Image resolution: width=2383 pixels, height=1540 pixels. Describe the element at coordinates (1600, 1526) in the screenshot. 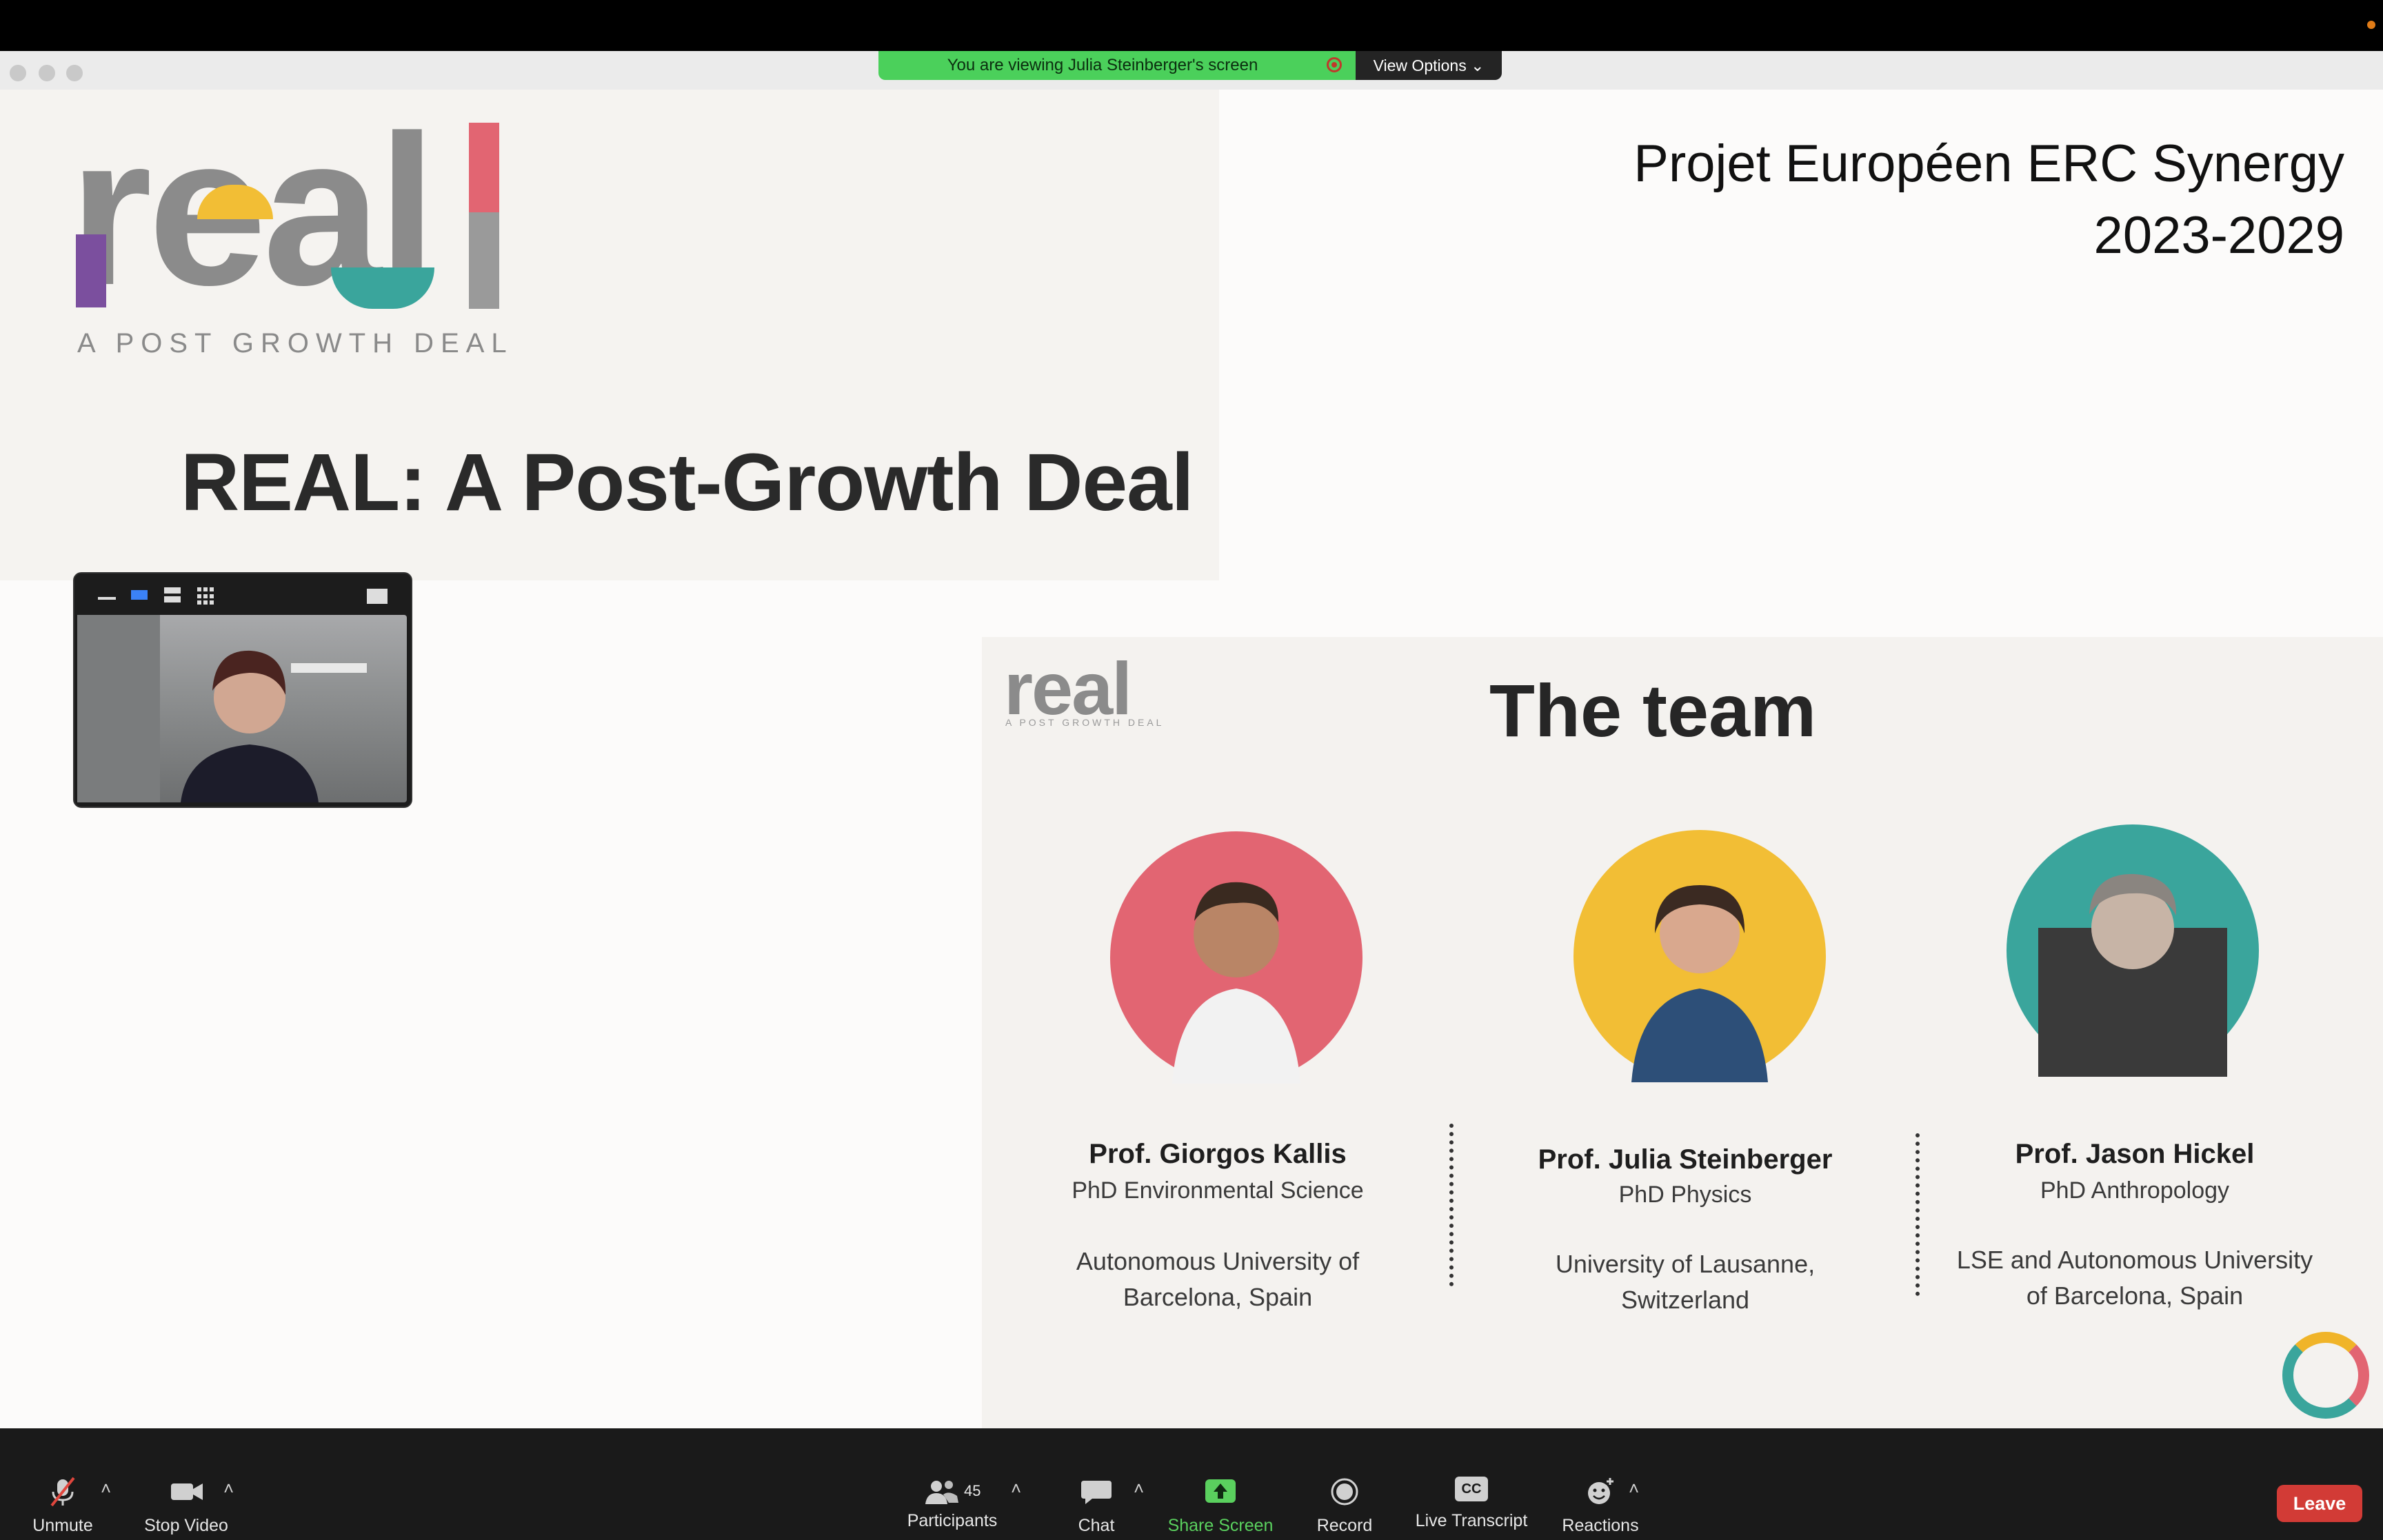

I see `reactions-label: Reactions` at that location.